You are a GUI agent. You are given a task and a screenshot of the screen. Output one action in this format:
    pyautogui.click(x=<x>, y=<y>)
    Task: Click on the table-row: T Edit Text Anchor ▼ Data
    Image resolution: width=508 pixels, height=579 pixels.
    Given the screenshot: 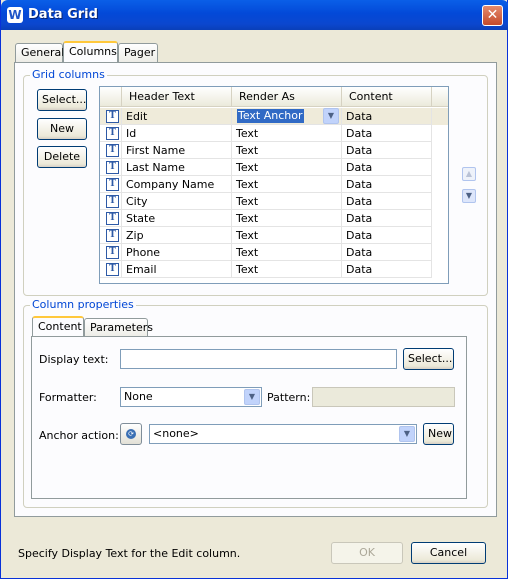 What is the action you would take?
    pyautogui.click(x=274, y=116)
    